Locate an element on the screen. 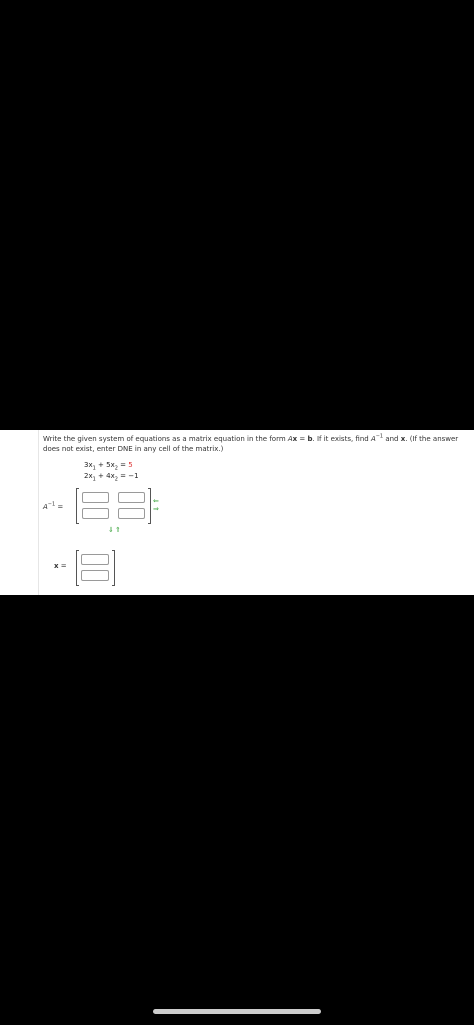 This screenshot has width=474, height=1025. x-vector is located at coordinates (95, 568).